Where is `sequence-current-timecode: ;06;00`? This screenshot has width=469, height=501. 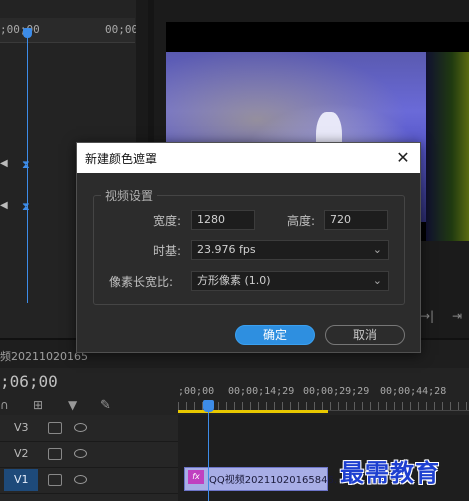 sequence-current-timecode: ;06;00 is located at coordinates (29, 381).